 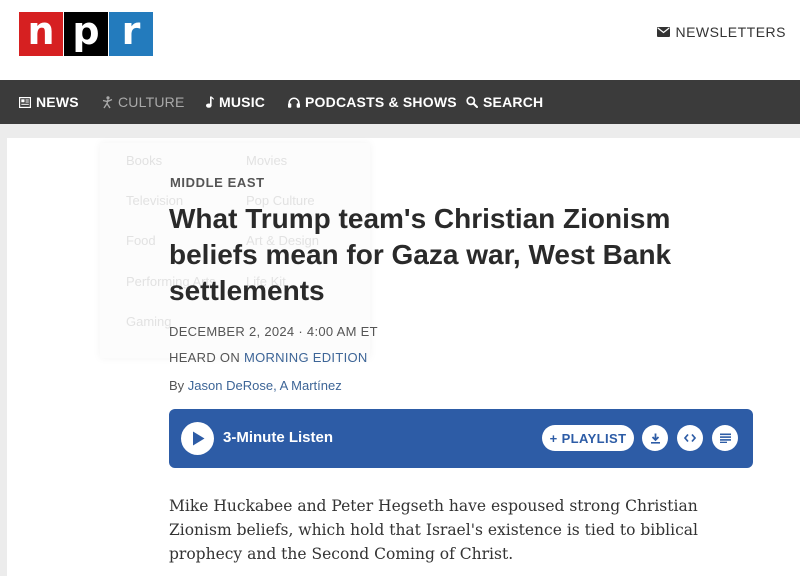 I want to click on newsletters-label: NEWSLETTERS, so click(x=730, y=32).